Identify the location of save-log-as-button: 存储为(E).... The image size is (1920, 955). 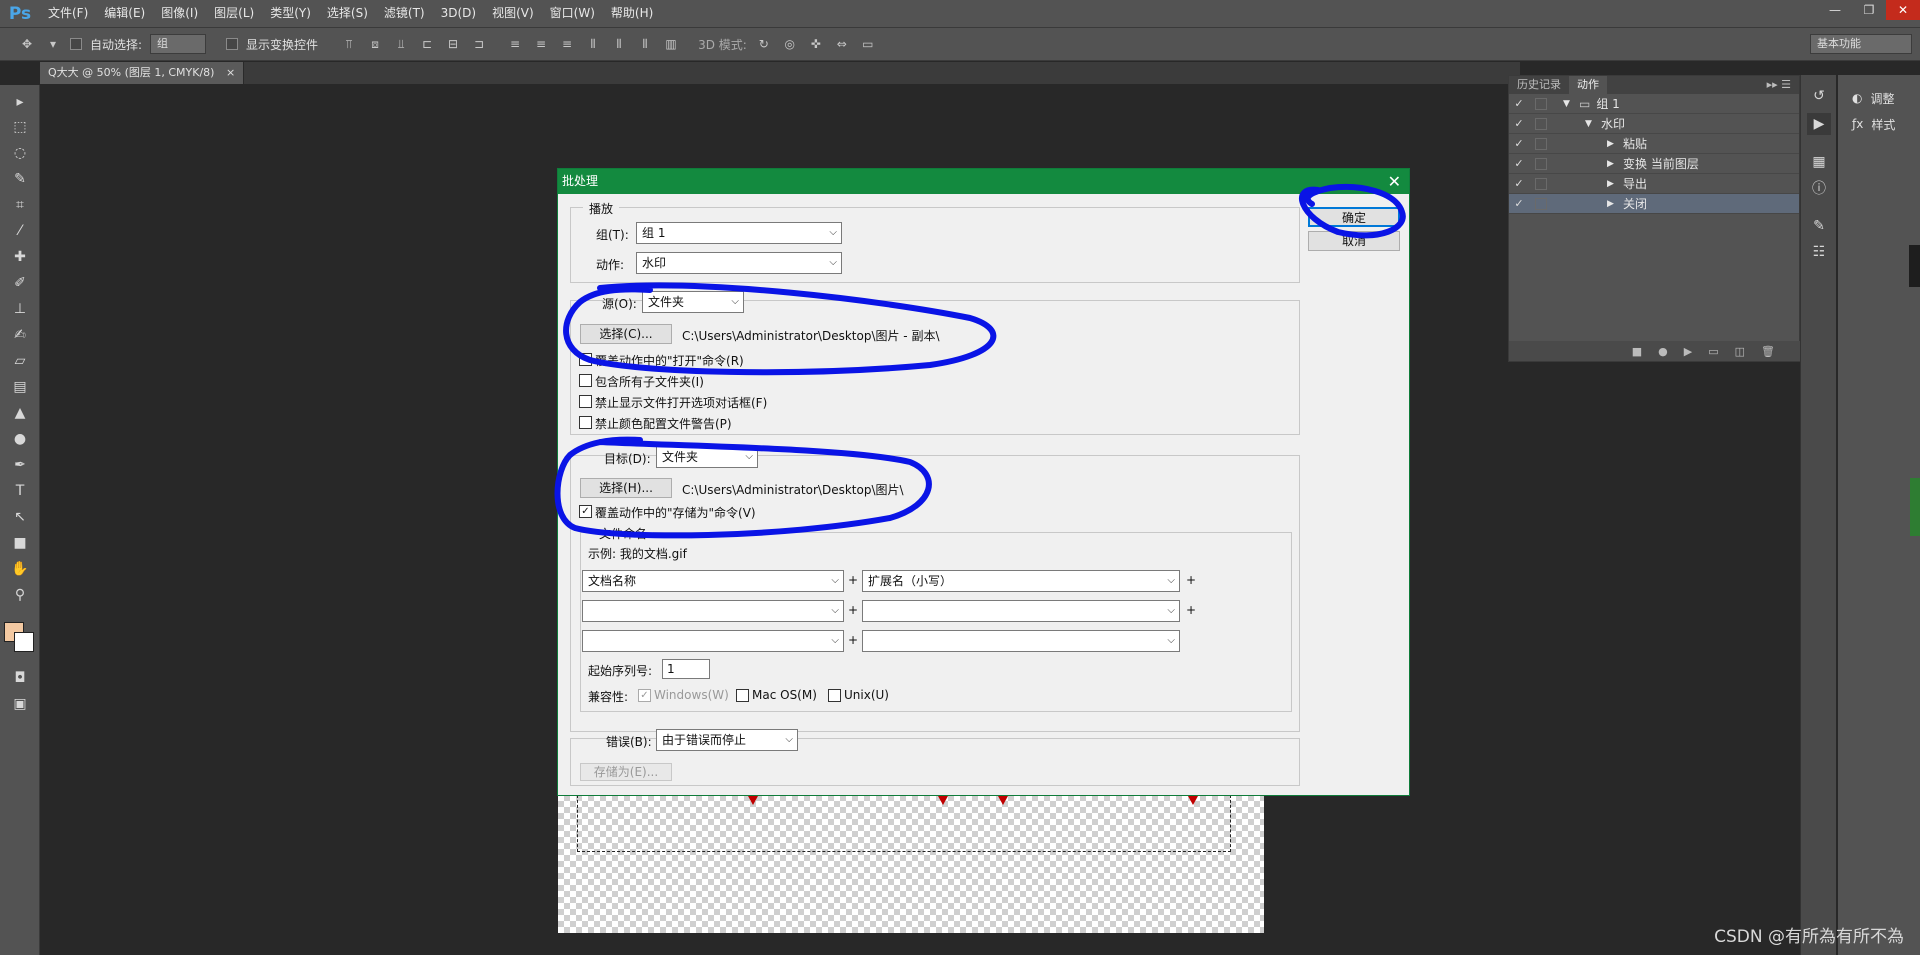
(626, 772).